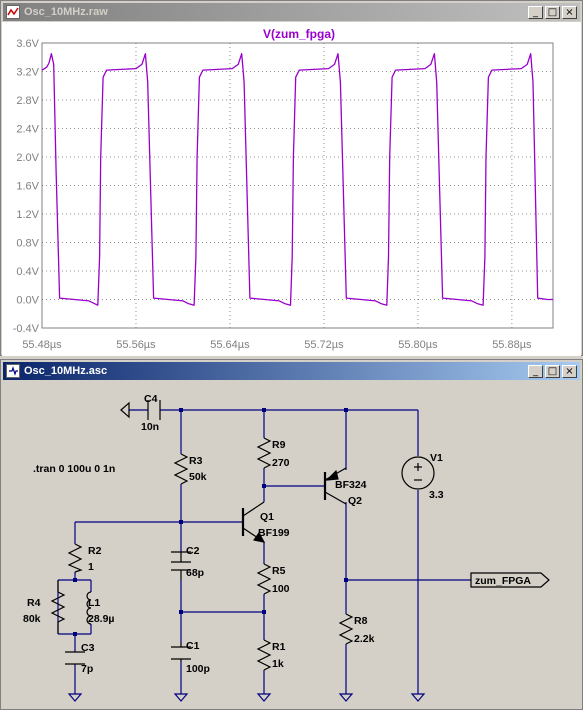  I want to click on r3-name: R3, so click(196, 461).